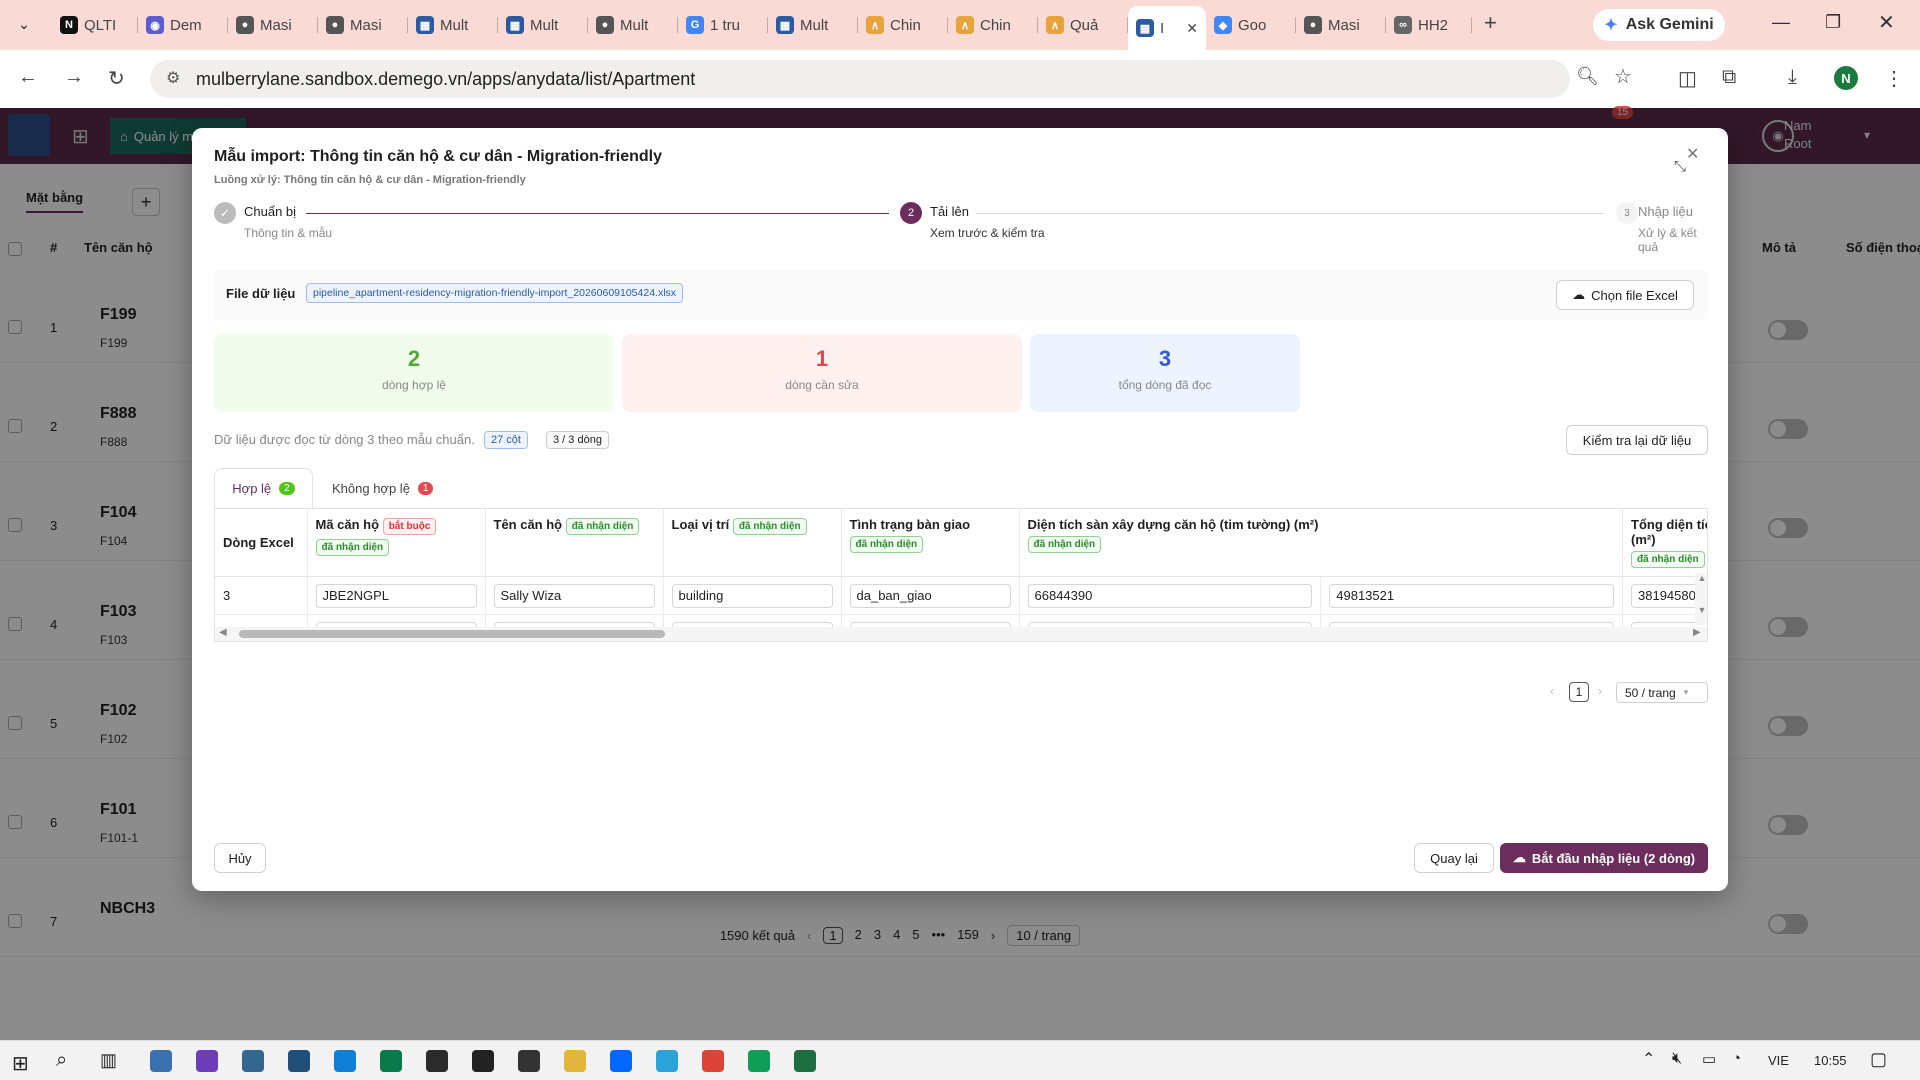 The width and height of the screenshot is (1920, 1080). Describe the element at coordinates (1894, 78) in the screenshot. I see `browser-menu-icon: ⋮` at that location.